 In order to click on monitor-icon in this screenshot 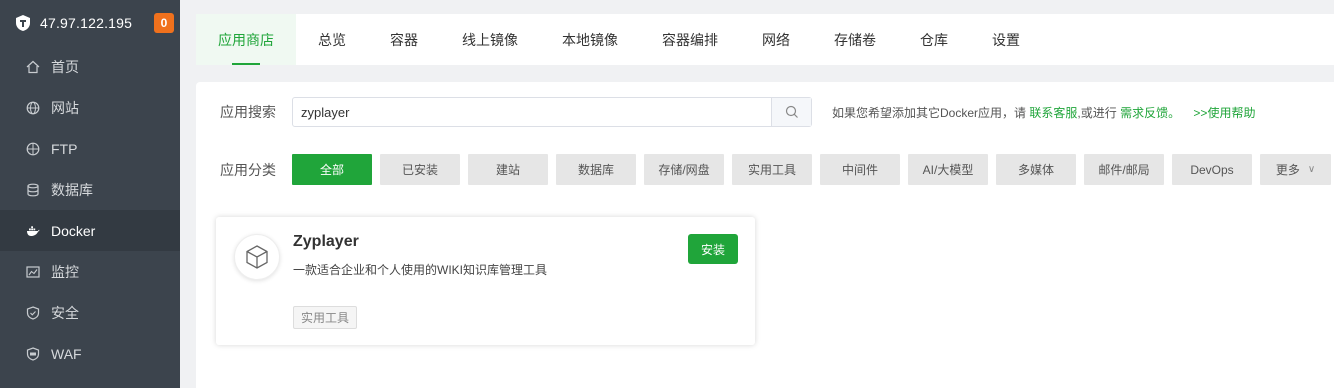, I will do `click(33, 272)`.